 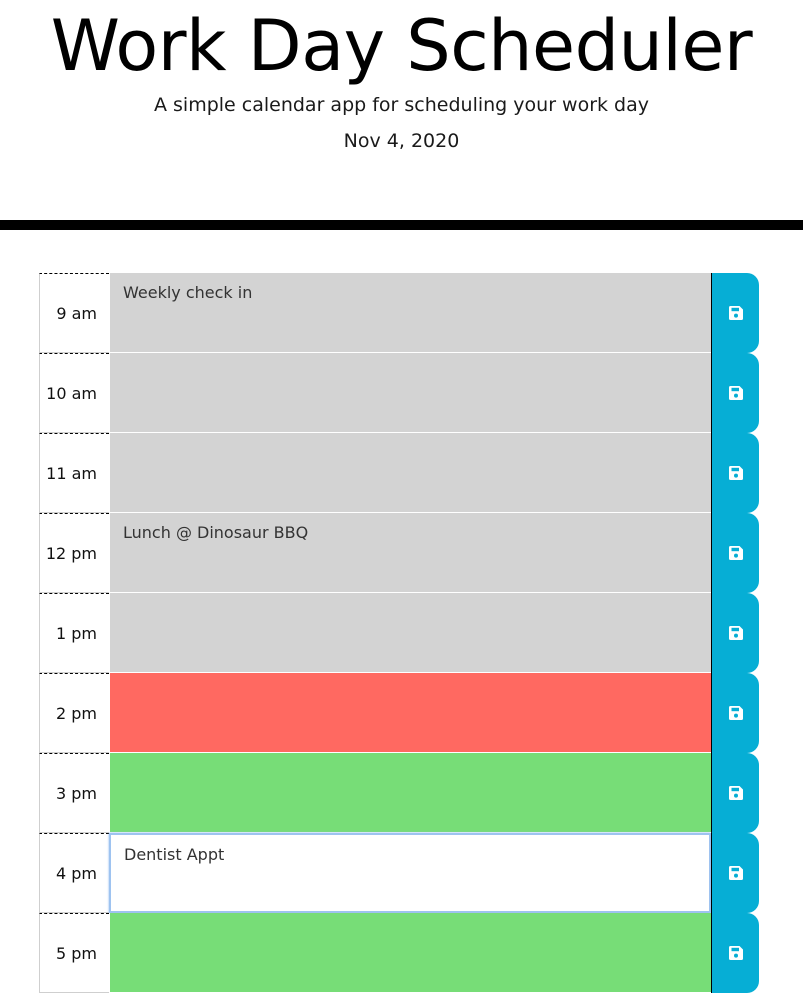 I want to click on hour-label: 9 am, so click(x=74, y=313).